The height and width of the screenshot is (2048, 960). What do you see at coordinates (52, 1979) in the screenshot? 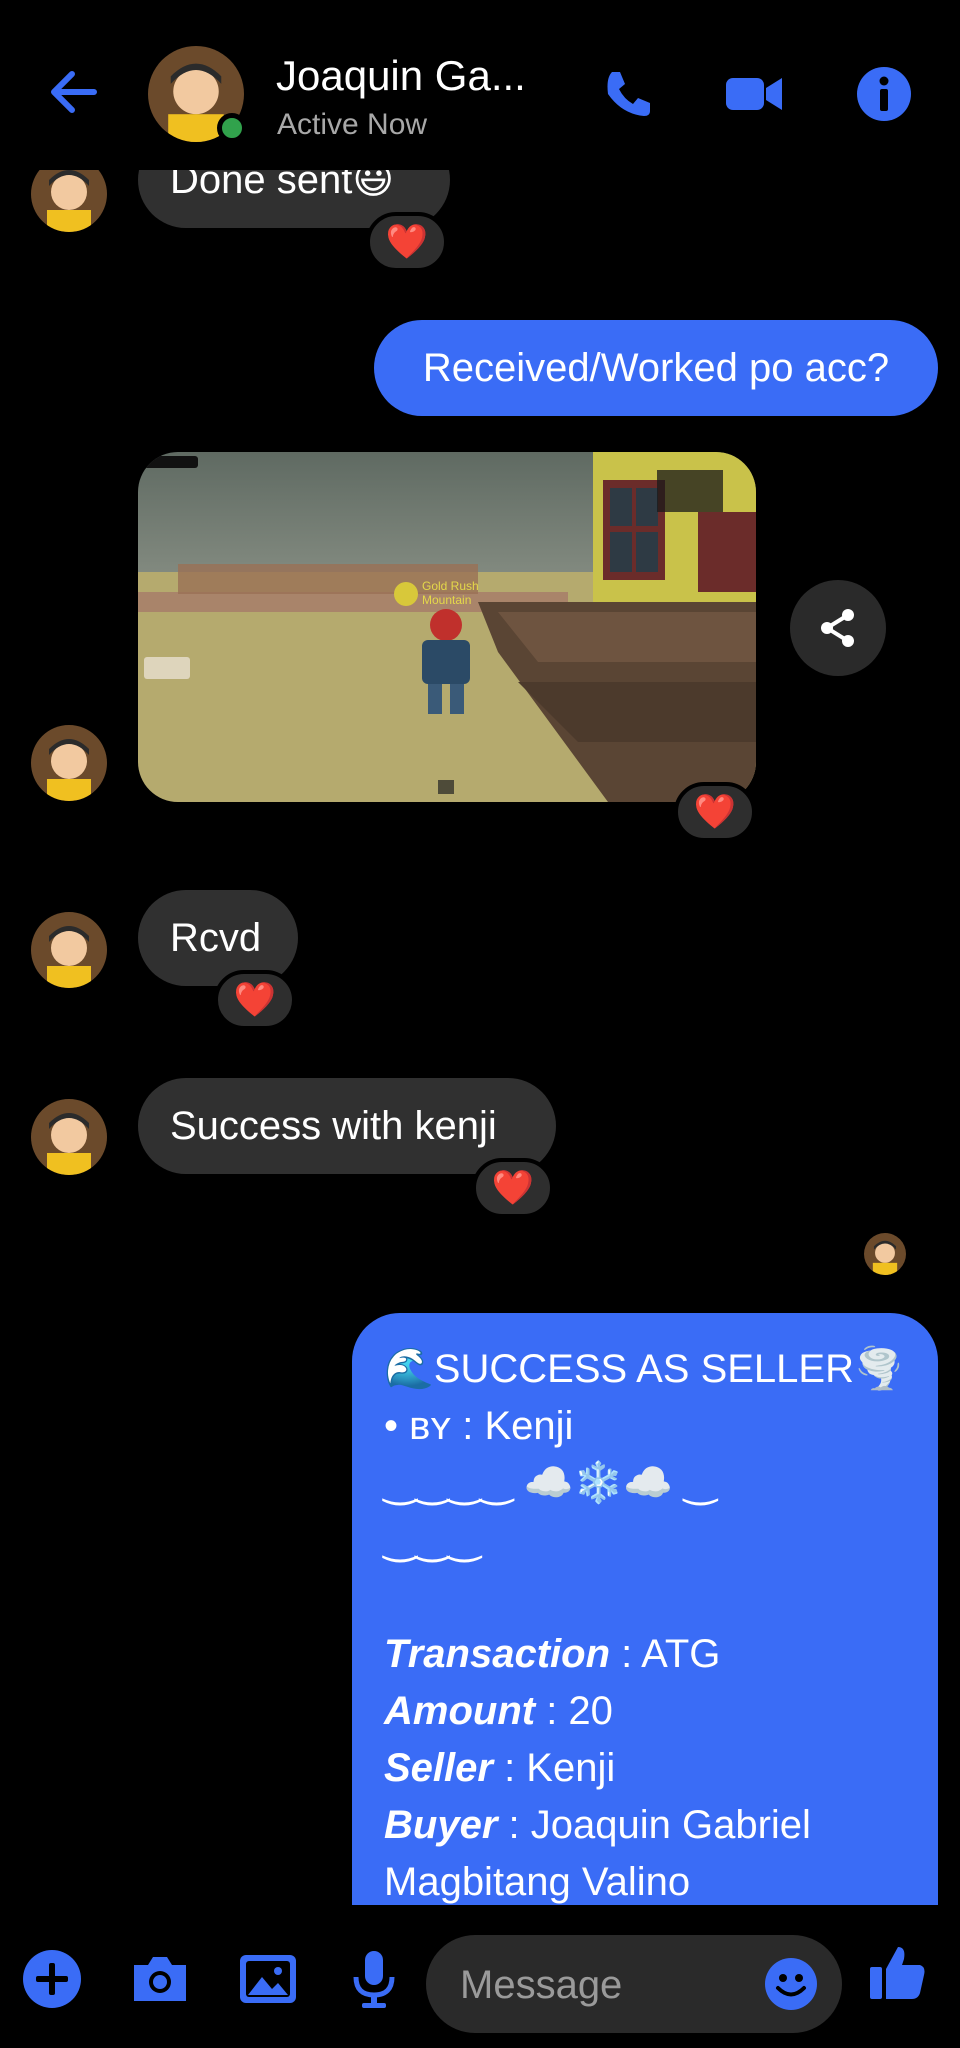
I see `plus-icon` at bounding box center [52, 1979].